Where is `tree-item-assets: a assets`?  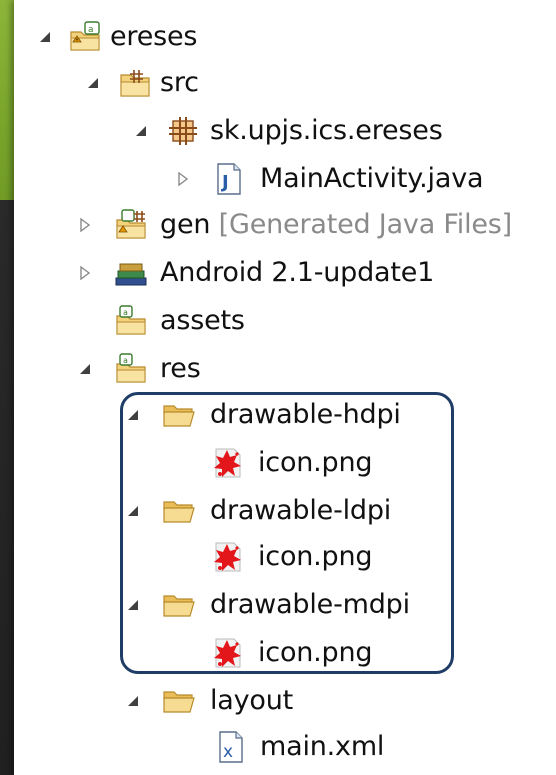
tree-item-assets: a assets is located at coordinates (274, 321).